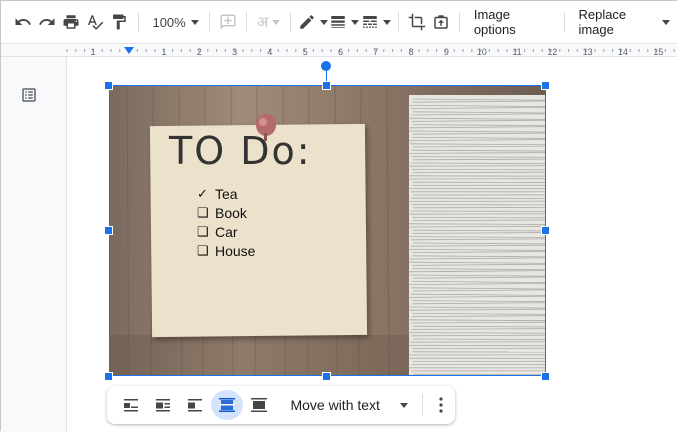 The height and width of the screenshot is (432, 677). I want to click on image-options-bar: Move with text, so click(281, 405).